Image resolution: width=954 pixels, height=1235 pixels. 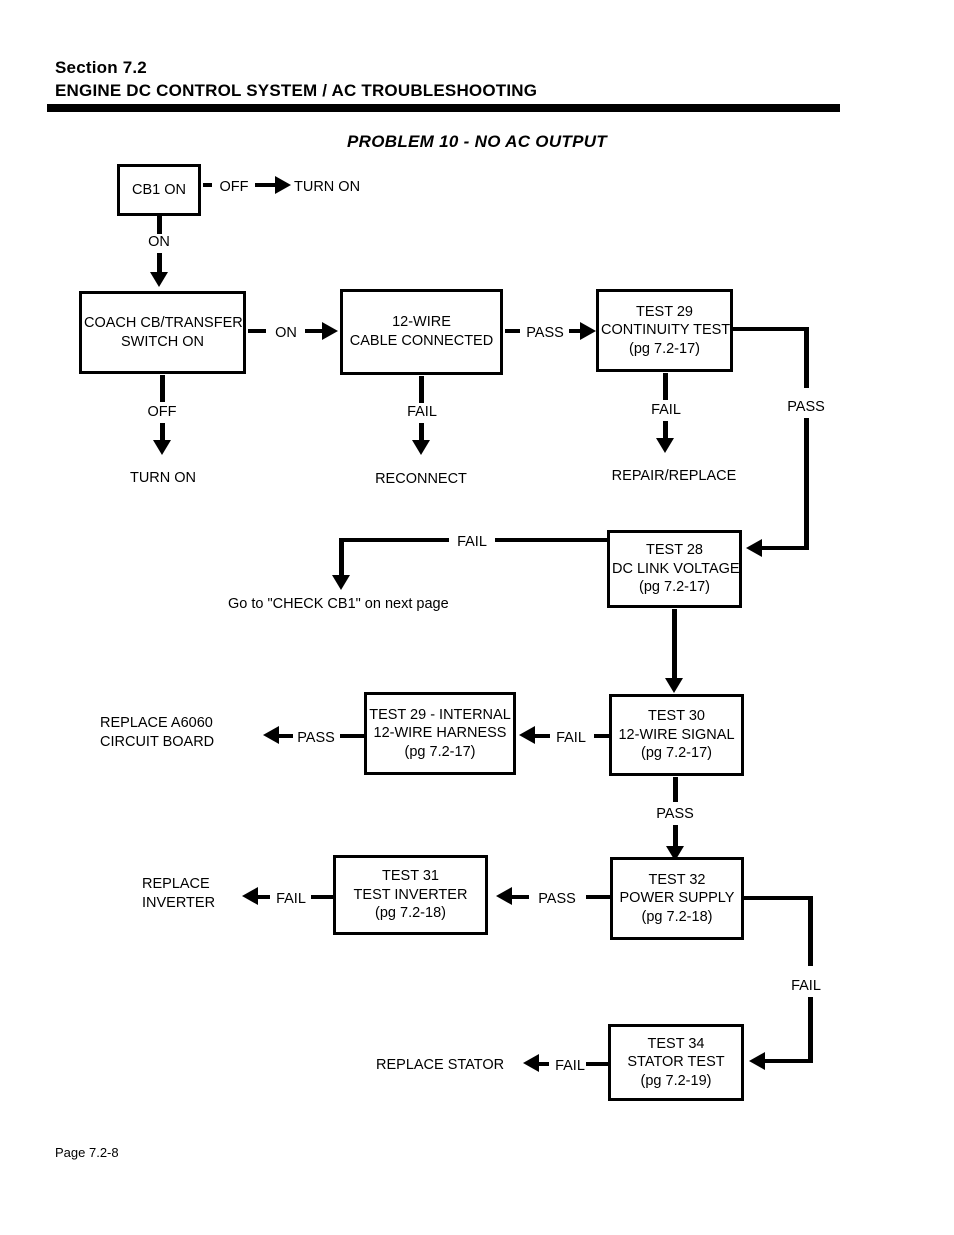 I want to click on edge-test29-fail-arrowhead, so click(x=665, y=445).